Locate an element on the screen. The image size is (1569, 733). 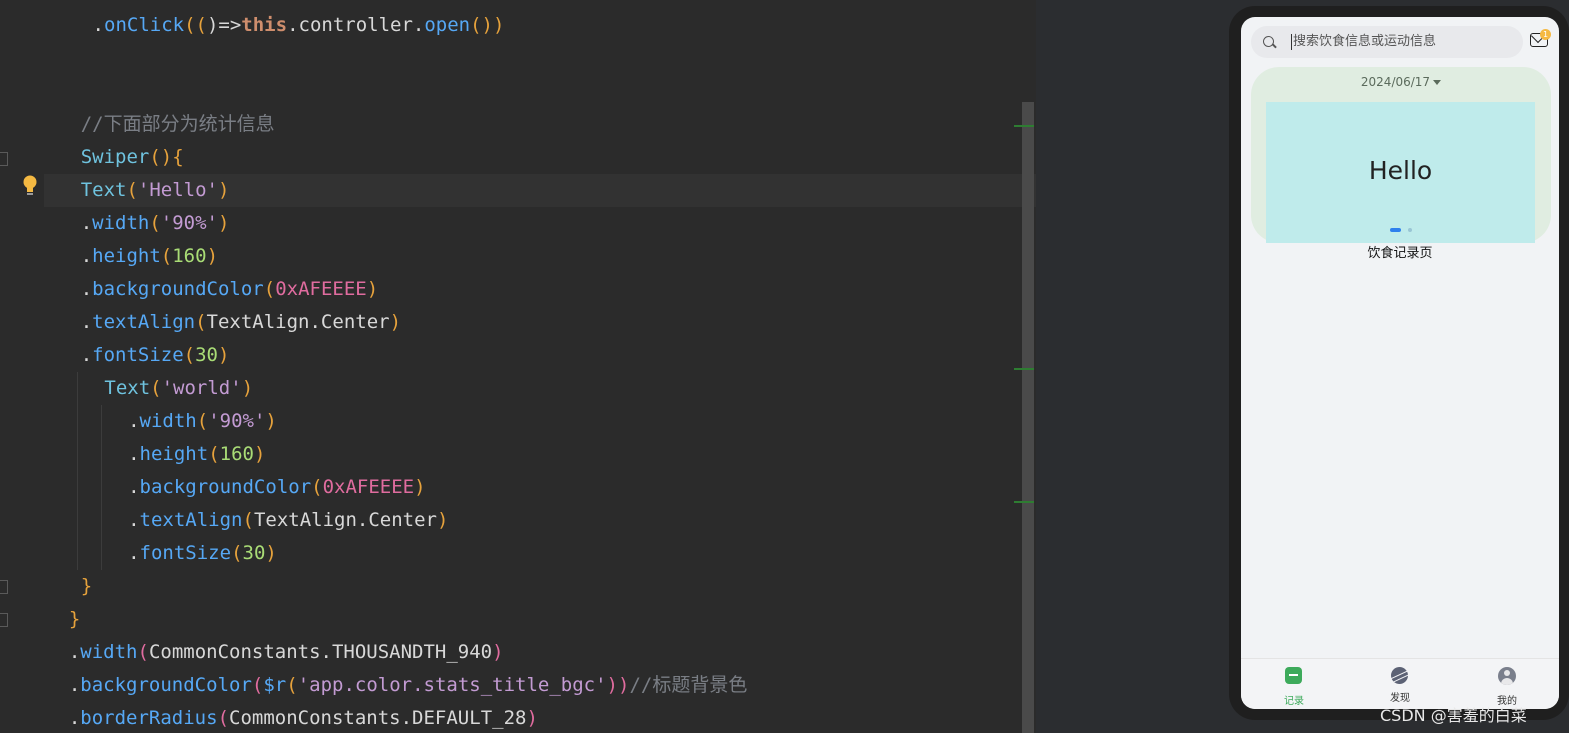
code-token: Swiper is located at coordinates (115, 157).